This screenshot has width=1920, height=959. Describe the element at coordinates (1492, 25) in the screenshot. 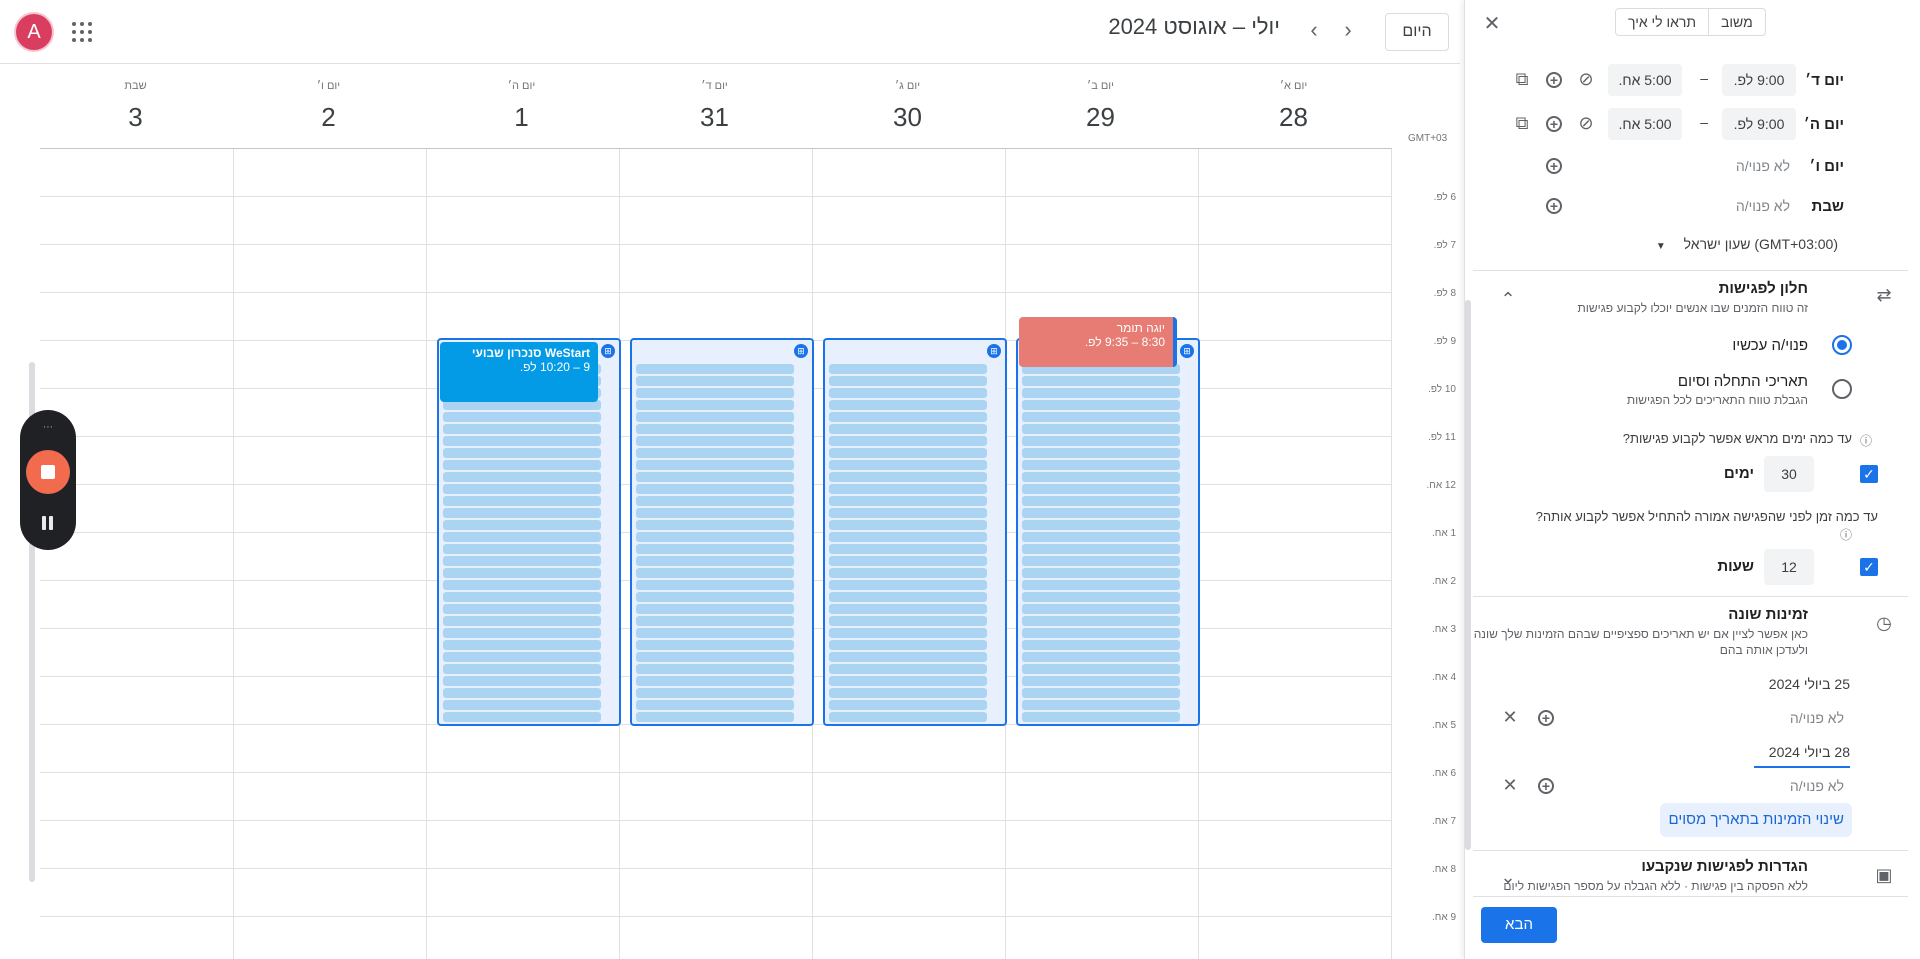

I see `close-button: ✕` at that location.